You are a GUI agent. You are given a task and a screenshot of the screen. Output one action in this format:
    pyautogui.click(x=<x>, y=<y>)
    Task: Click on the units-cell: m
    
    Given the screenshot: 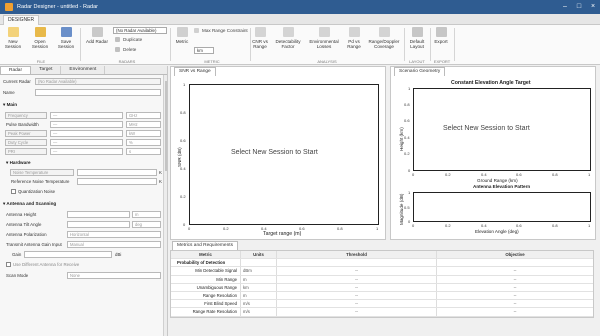 What is the action you would take?
    pyautogui.click(x=259, y=295)
    